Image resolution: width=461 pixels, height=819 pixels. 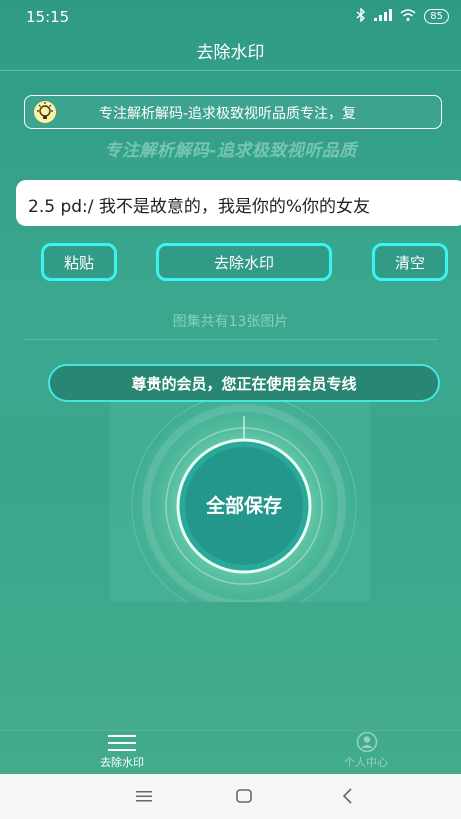 What do you see at coordinates (436, 16) in the screenshot?
I see `battery-indicator: 85` at bounding box center [436, 16].